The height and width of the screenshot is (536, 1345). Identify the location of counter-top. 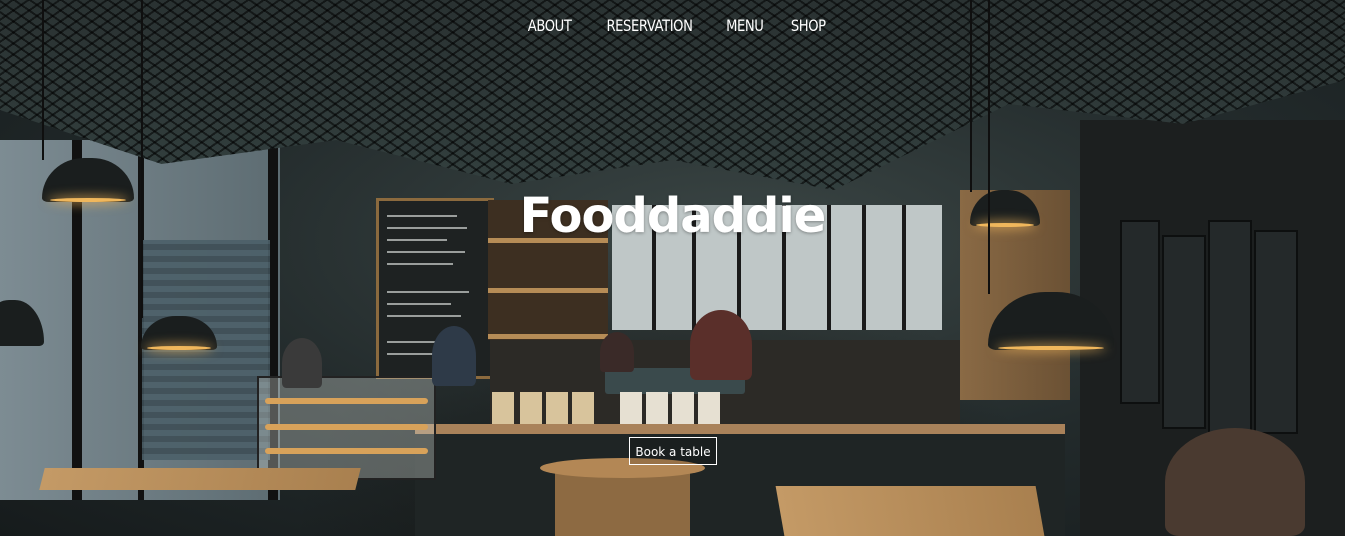
(740, 429).